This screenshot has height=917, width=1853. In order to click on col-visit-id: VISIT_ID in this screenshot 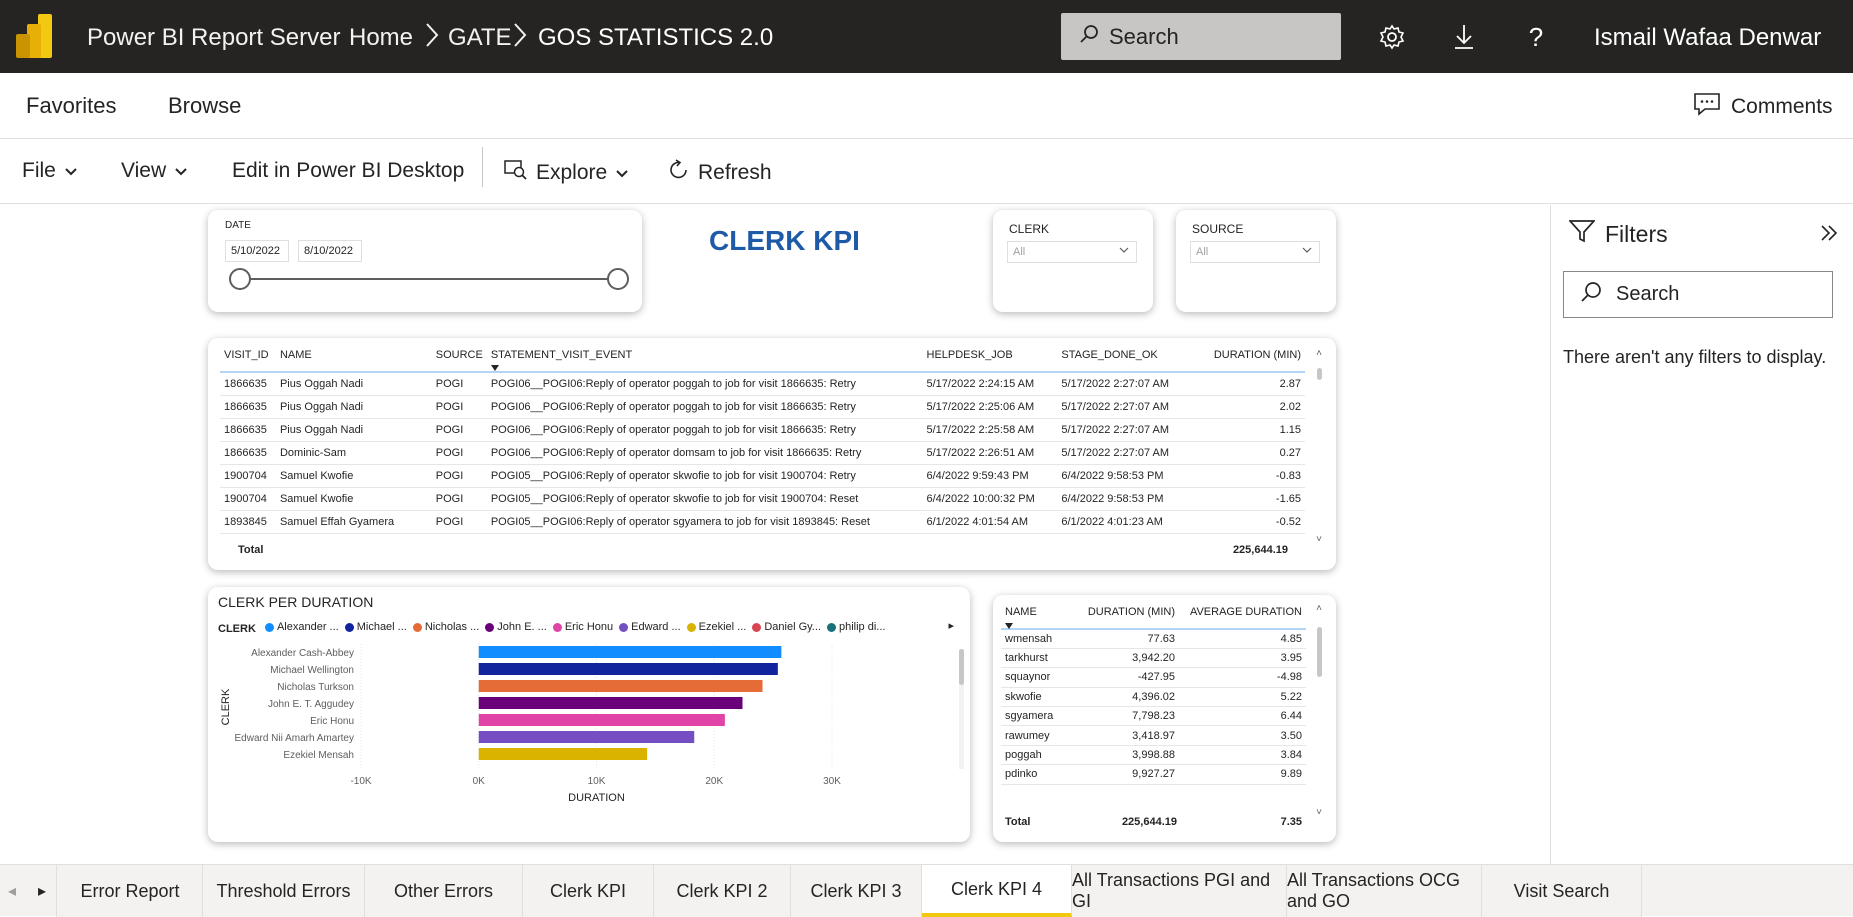, I will do `click(248, 355)`.